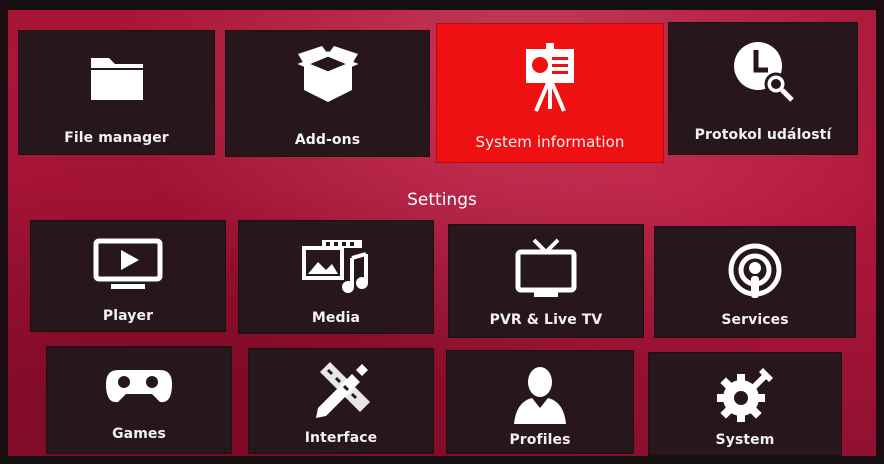 This screenshot has height=464, width=884. What do you see at coordinates (327, 140) in the screenshot?
I see `tile-label: Add-ons` at bounding box center [327, 140].